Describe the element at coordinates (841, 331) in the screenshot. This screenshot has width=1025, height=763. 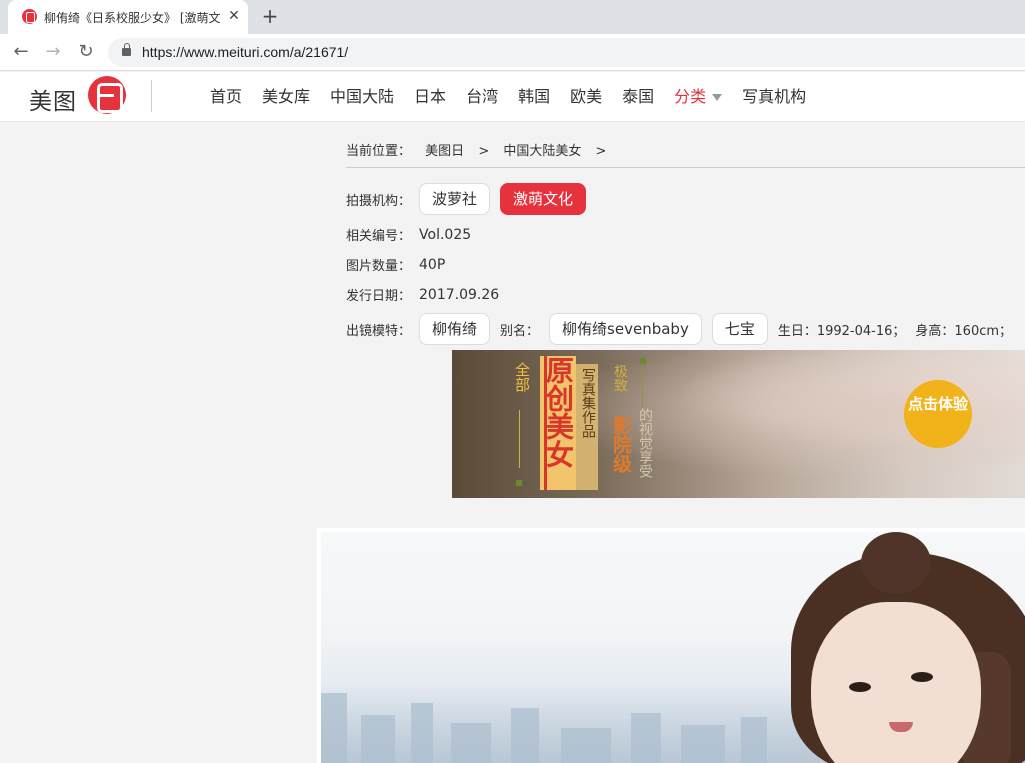
I see `model-birthday: 生日：1992-04-16；` at that location.